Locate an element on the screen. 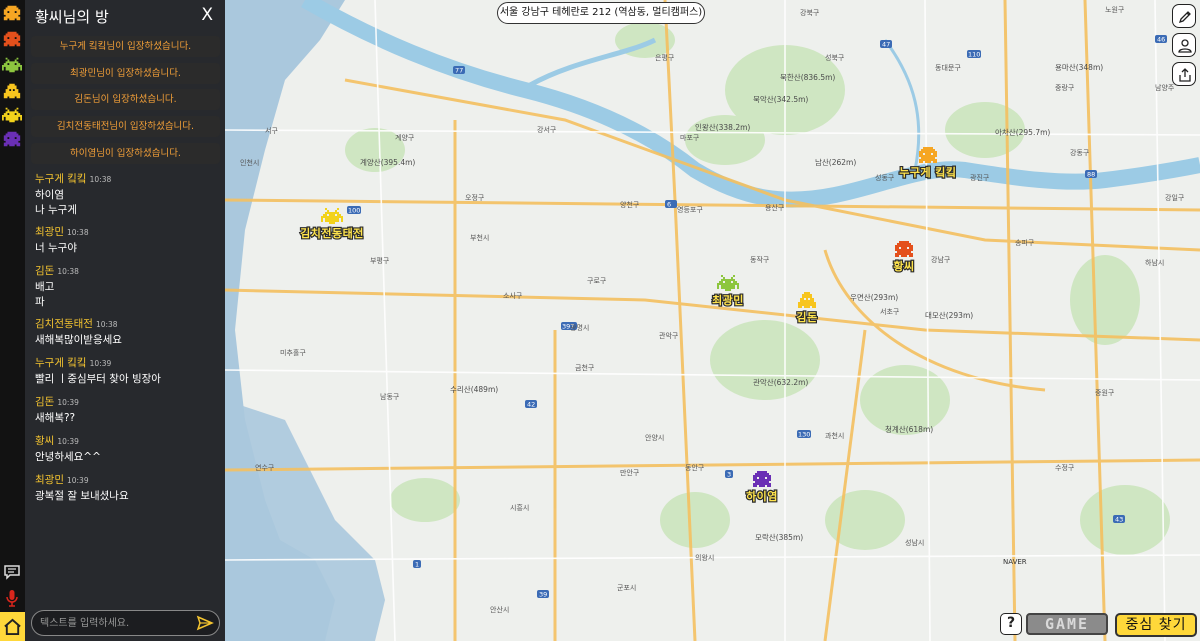 This screenshot has width=1200, height=641. left-icon-strip is located at coordinates (12, 320).